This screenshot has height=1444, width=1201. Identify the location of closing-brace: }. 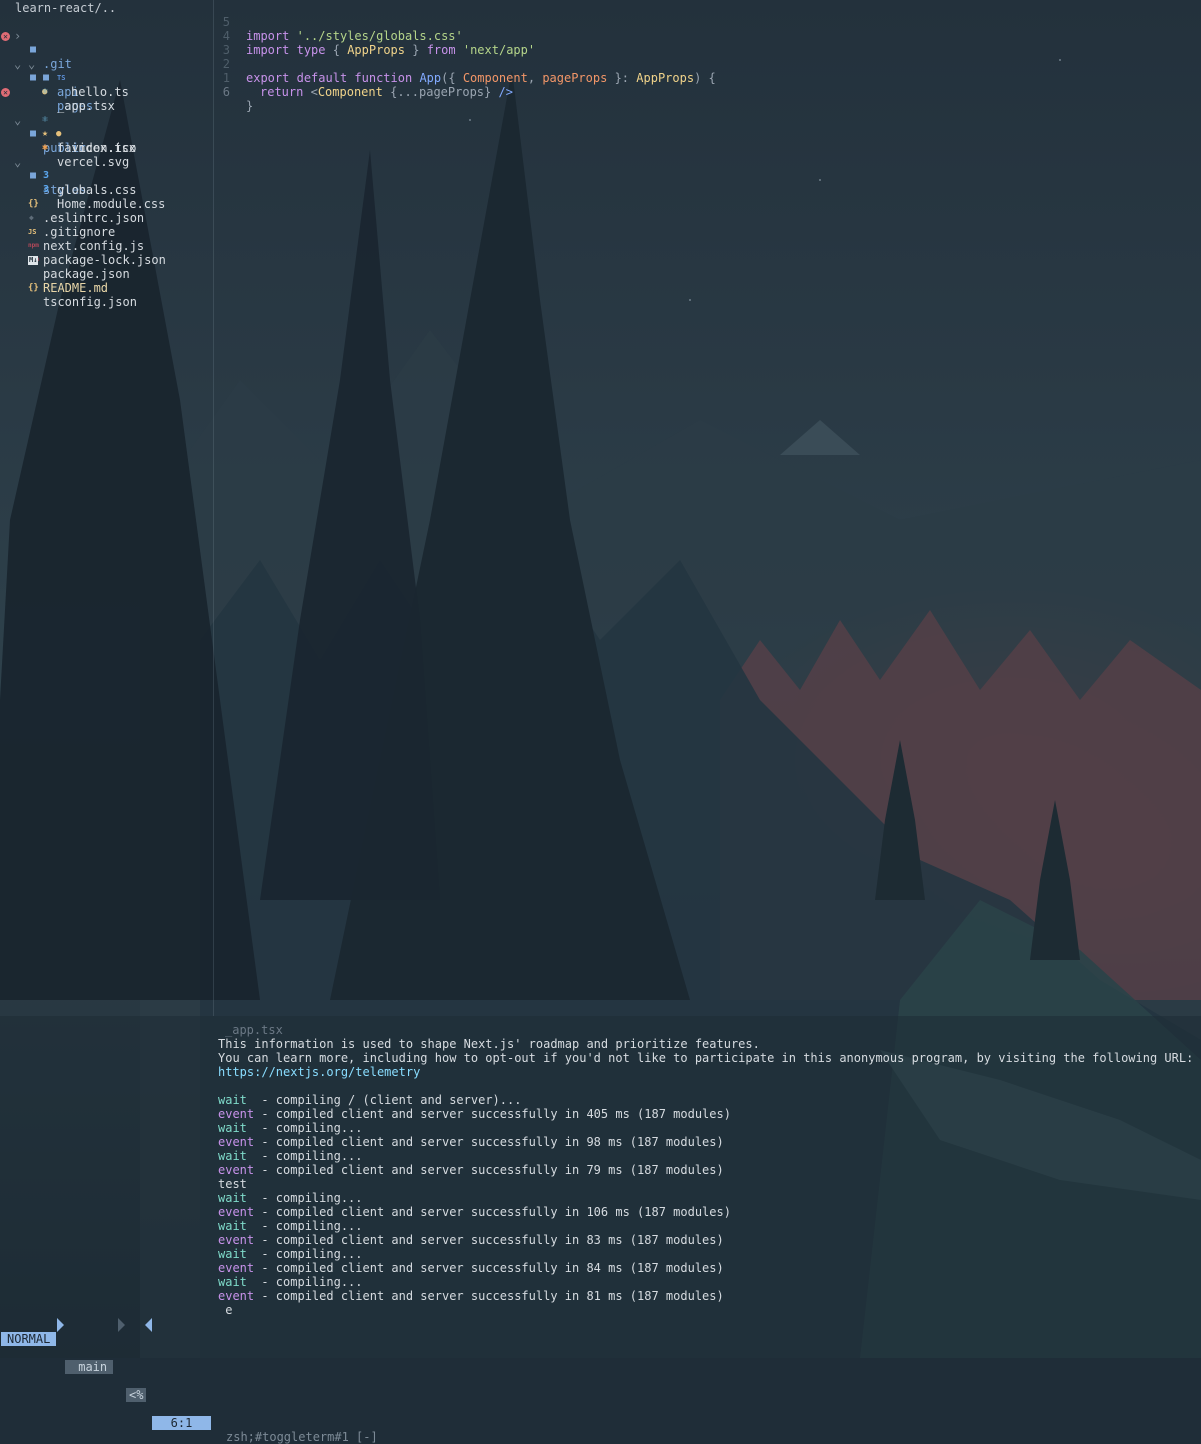
(250, 106).